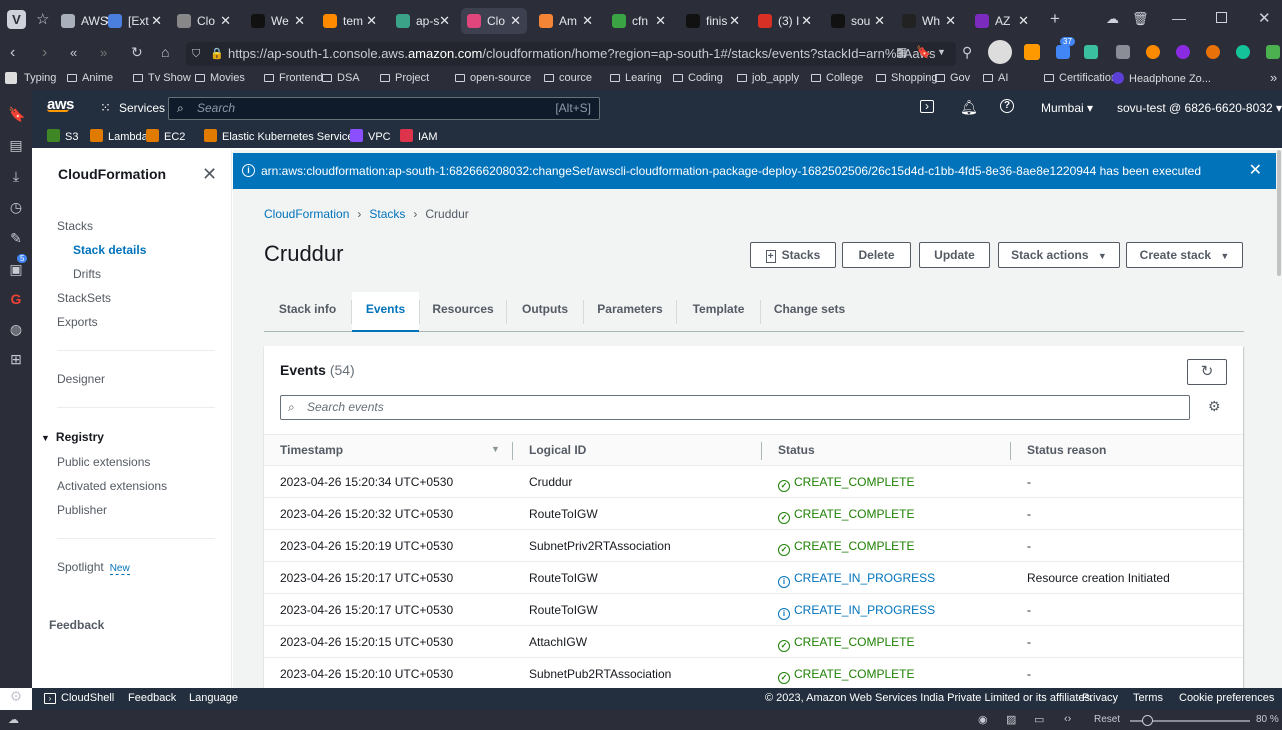 This screenshot has height=730, width=1282. Describe the element at coordinates (16, 299) in the screenshot. I see `google-icon: G` at that location.